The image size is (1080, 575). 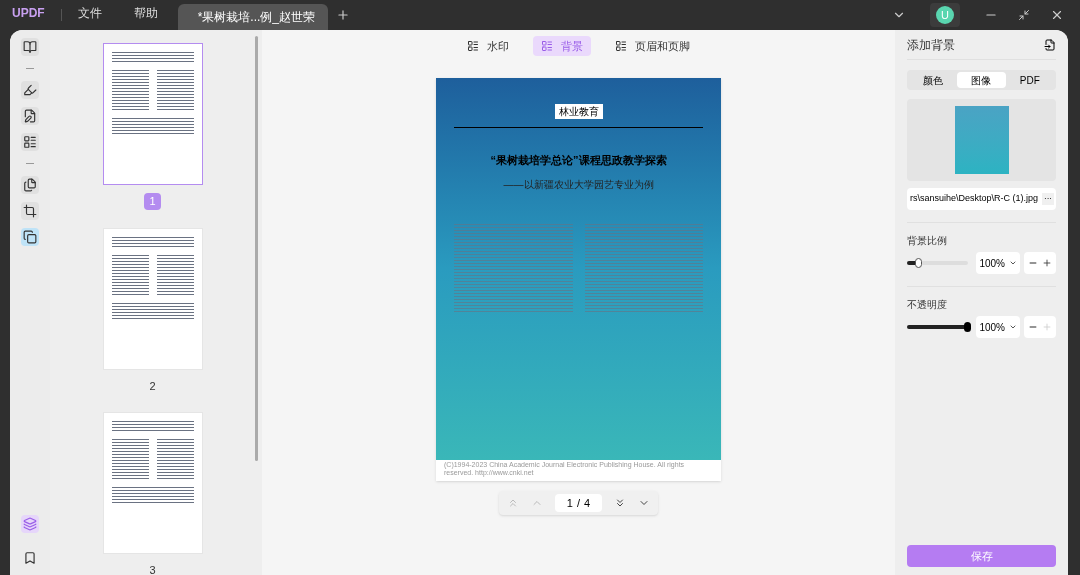 I want to click on add-tab-icon, so click(x=342, y=15).